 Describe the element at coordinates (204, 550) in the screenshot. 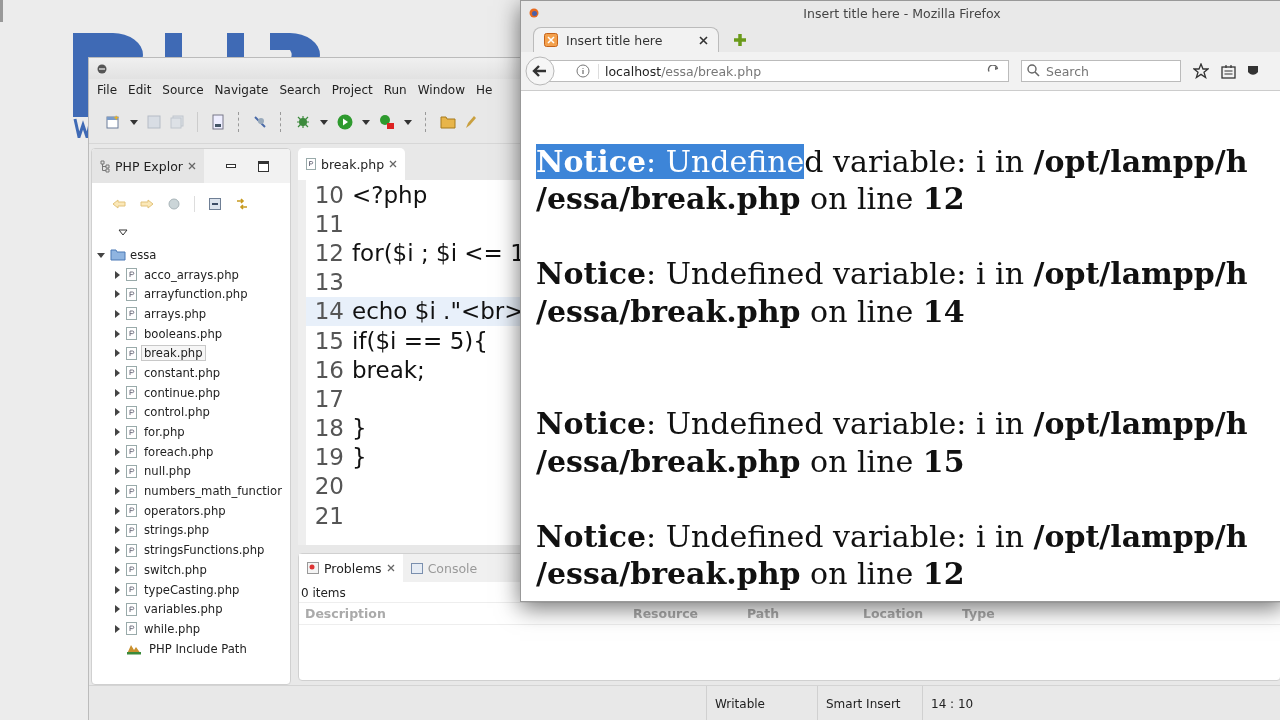

I see `tree-item: stringsFunctions.php` at that location.